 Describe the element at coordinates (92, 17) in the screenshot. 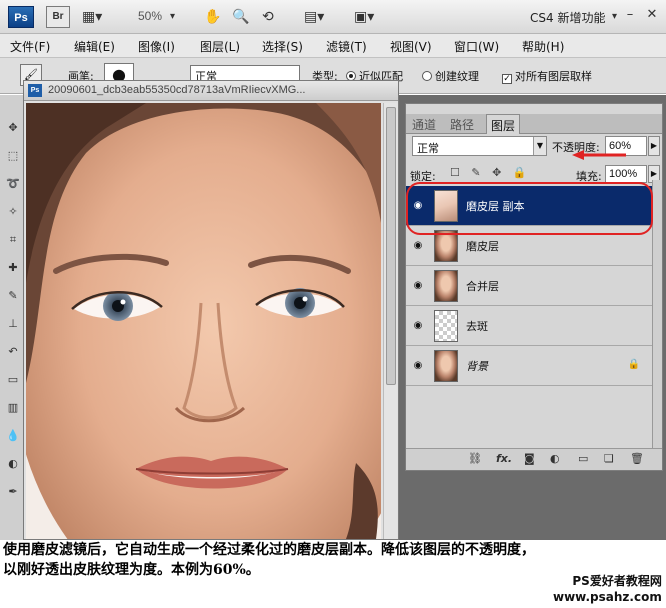

I see `screen-mode-icon: ▦▾` at that location.